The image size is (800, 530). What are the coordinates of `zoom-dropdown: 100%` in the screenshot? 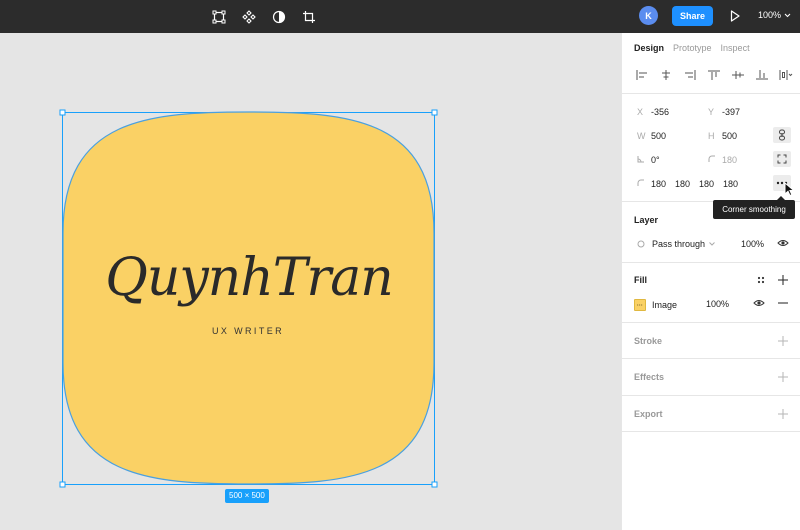 It's located at (774, 15).